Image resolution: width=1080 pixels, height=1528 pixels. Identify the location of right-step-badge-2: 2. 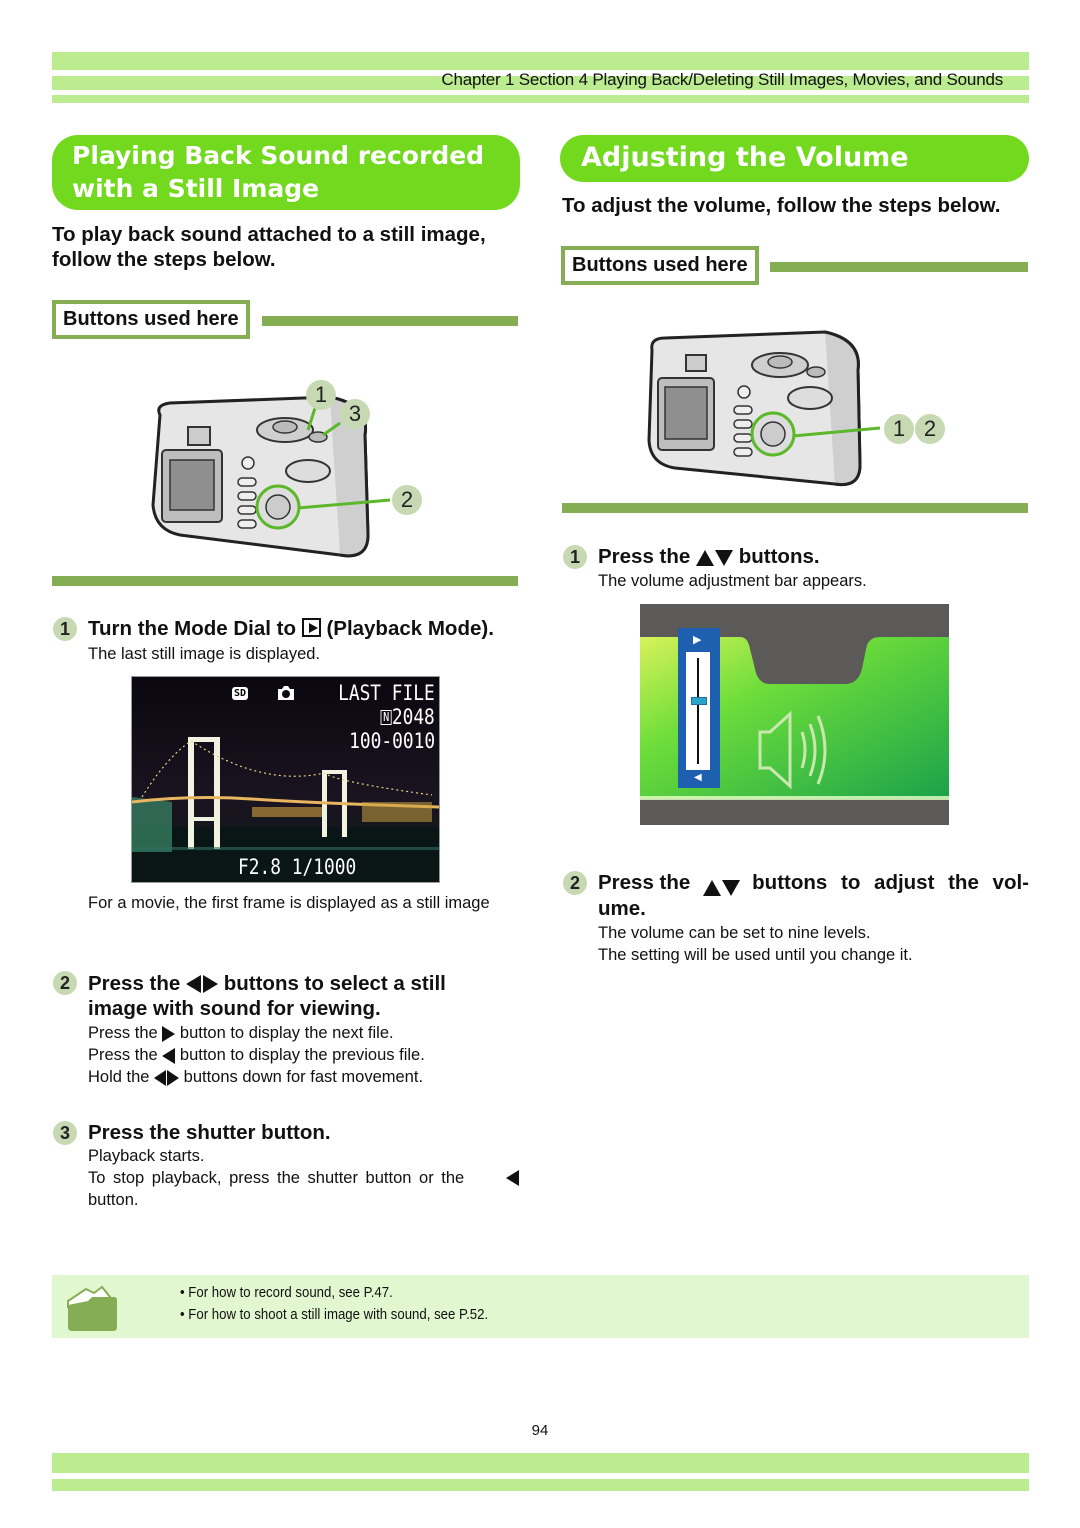
(575, 883).